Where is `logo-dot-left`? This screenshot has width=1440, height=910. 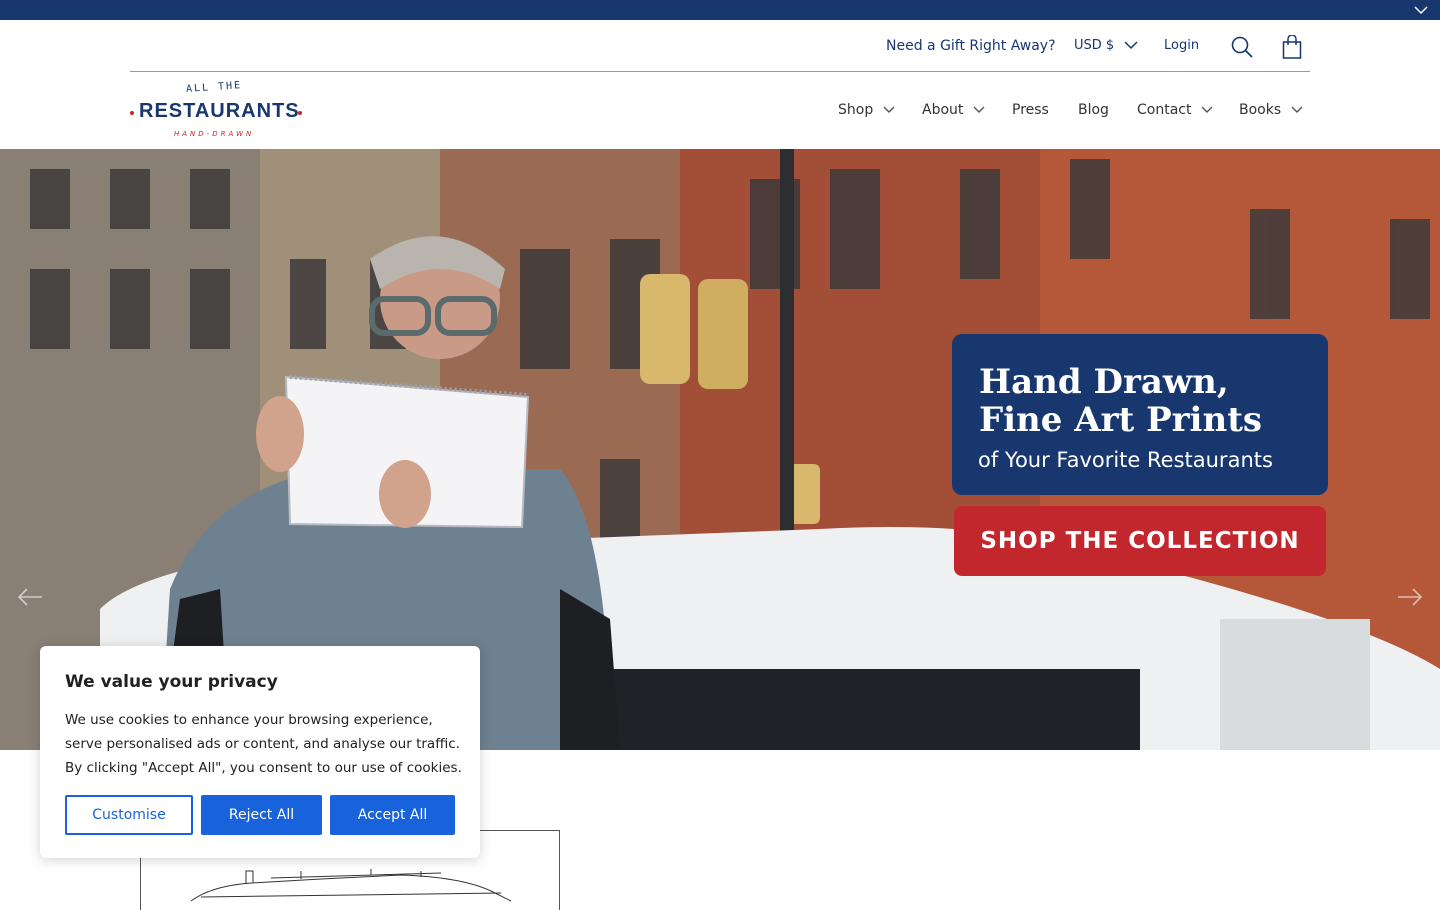 logo-dot-left is located at coordinates (132, 113).